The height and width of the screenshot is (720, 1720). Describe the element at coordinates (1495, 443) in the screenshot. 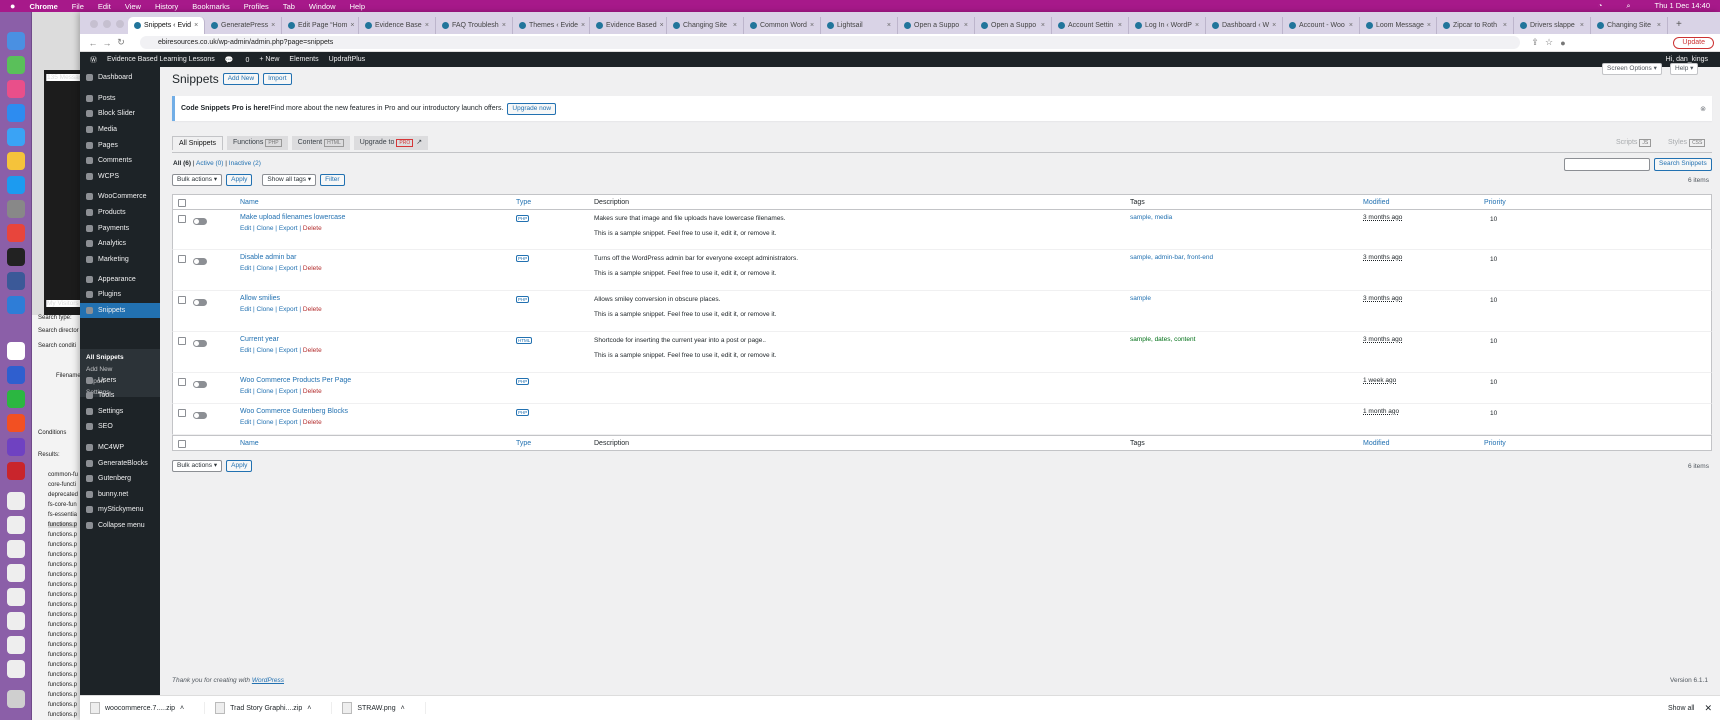

I see `column-priority-footer: Priority` at that location.